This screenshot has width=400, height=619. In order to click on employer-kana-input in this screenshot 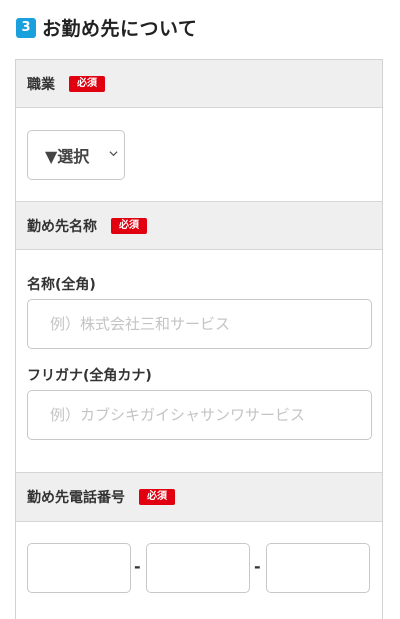, I will do `click(199, 415)`.